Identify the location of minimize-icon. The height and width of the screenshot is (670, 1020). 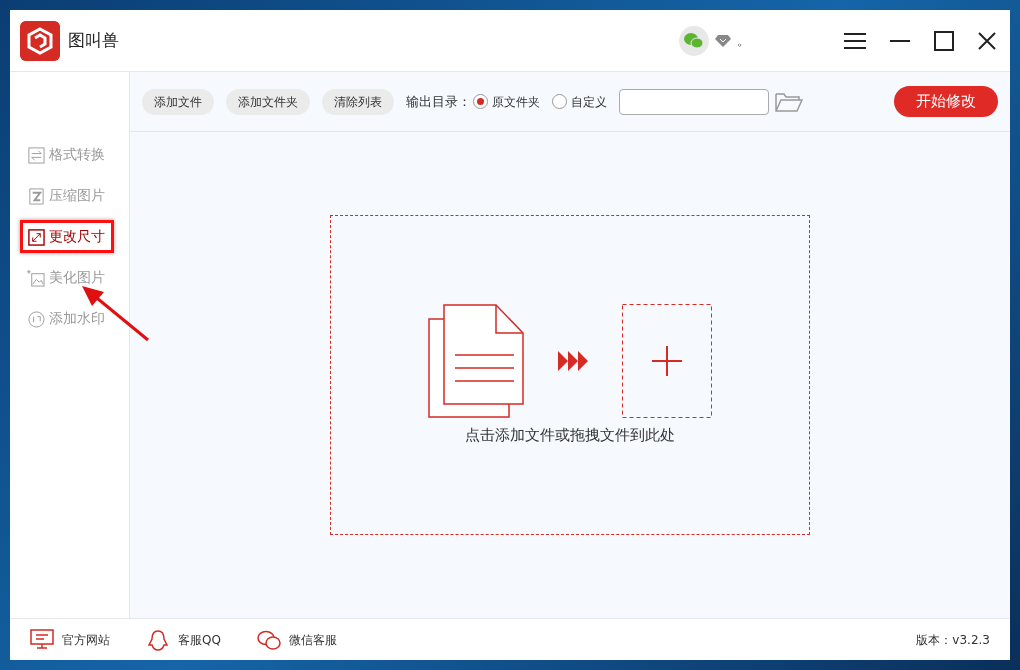
(900, 40).